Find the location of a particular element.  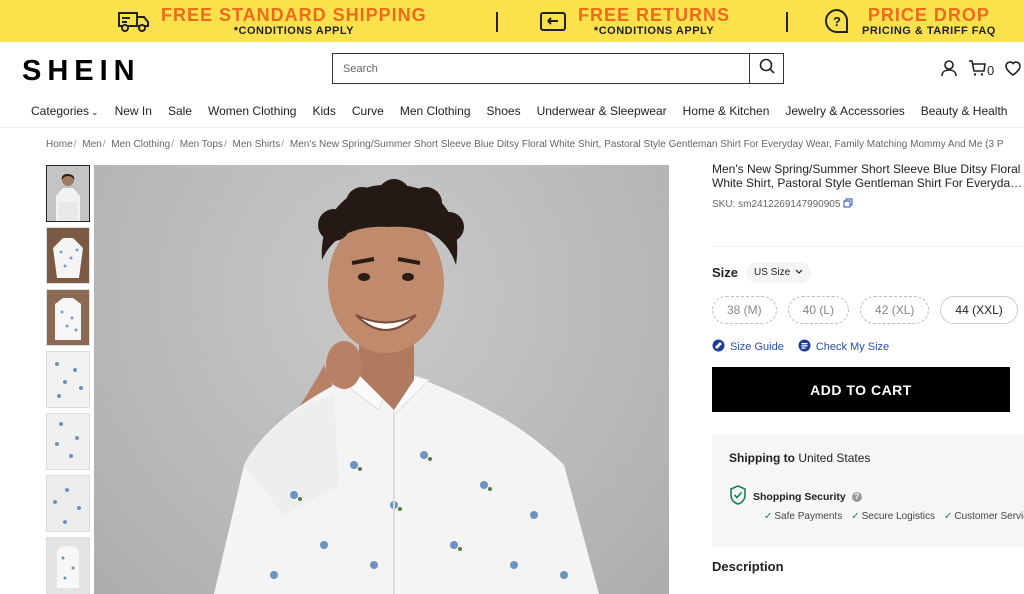

feature-item: ✓ Safe Payments is located at coordinates (803, 516).